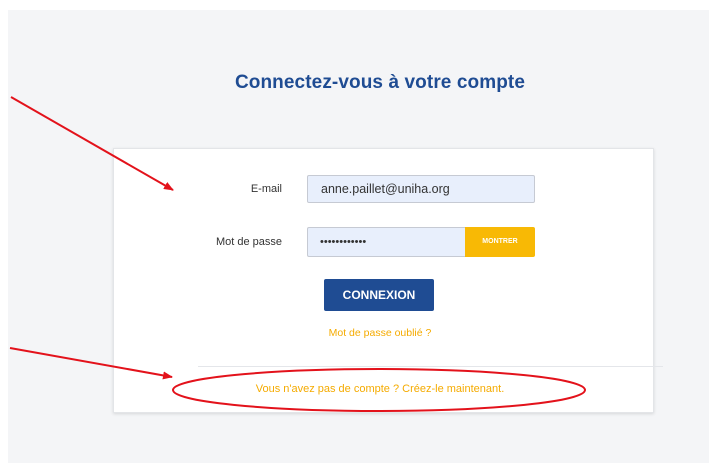 This screenshot has width=709, height=463. Describe the element at coordinates (380, 82) in the screenshot. I see `page-title: Connectez-vous à votre compte` at that location.